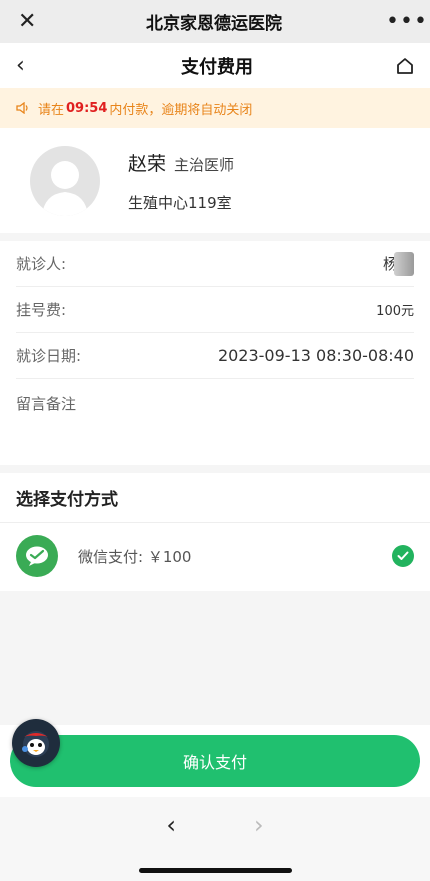 Image resolution: width=430 pixels, height=881 pixels. Describe the element at coordinates (36, 743) in the screenshot. I see `assistant-mascot-icon` at that location.